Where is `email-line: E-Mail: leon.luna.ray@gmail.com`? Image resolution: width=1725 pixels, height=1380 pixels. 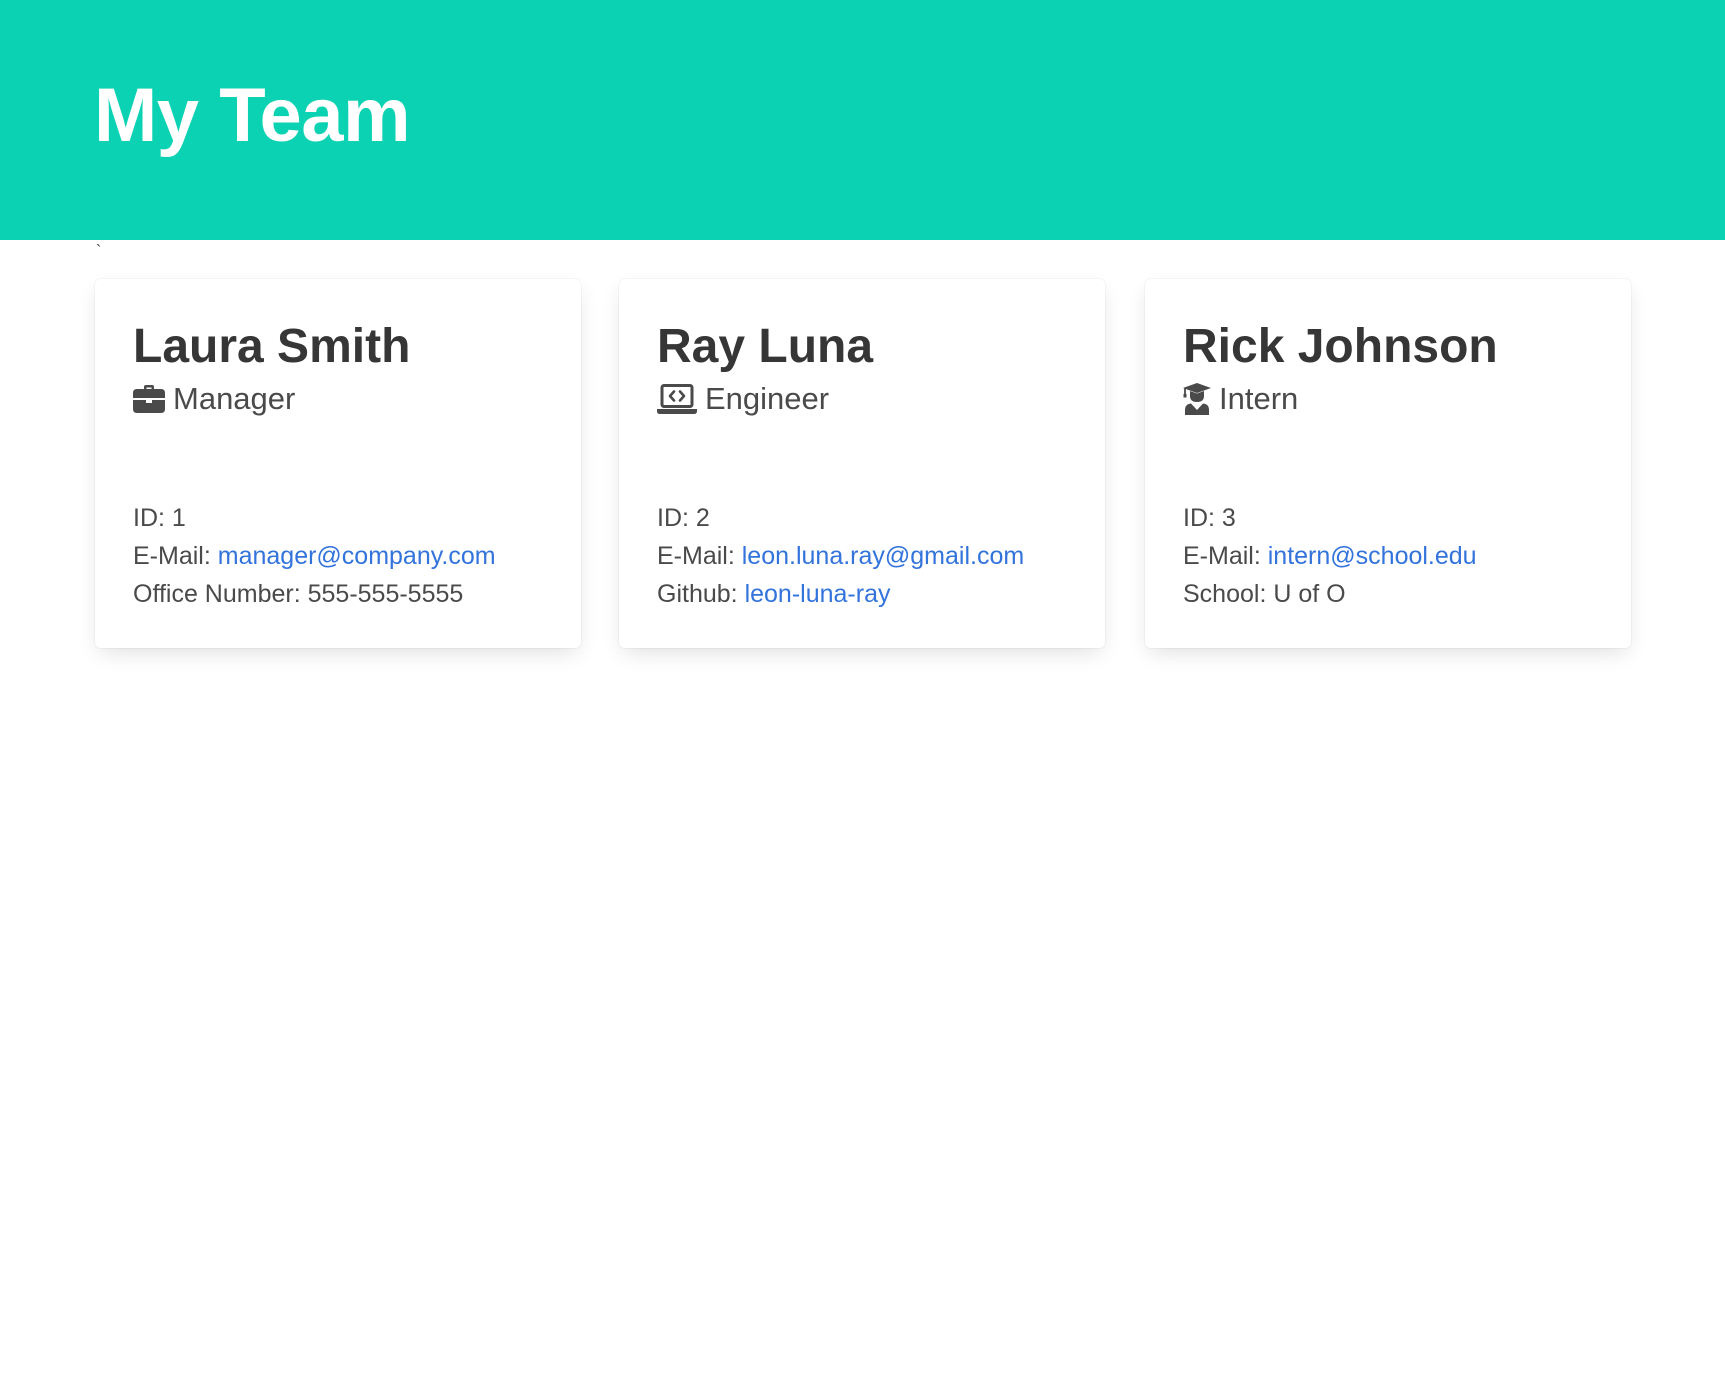
email-line: E-Mail: leon.luna.ray@gmail.com is located at coordinates (840, 556).